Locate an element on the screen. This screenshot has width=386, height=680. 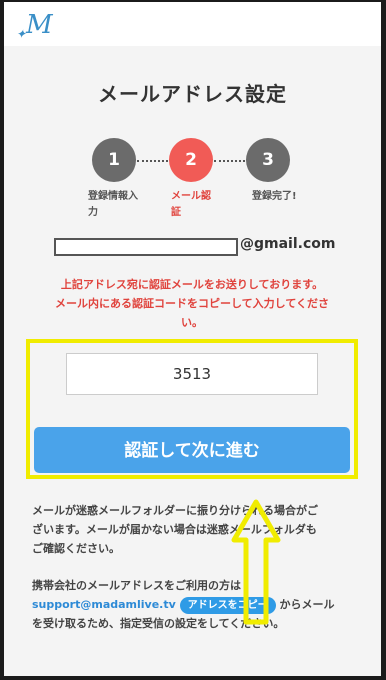
step-1-circle: 1 is located at coordinates (114, 160).